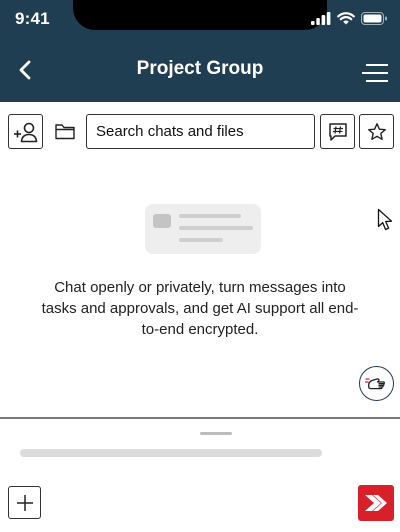  I want to click on message-input, so click(171, 453).